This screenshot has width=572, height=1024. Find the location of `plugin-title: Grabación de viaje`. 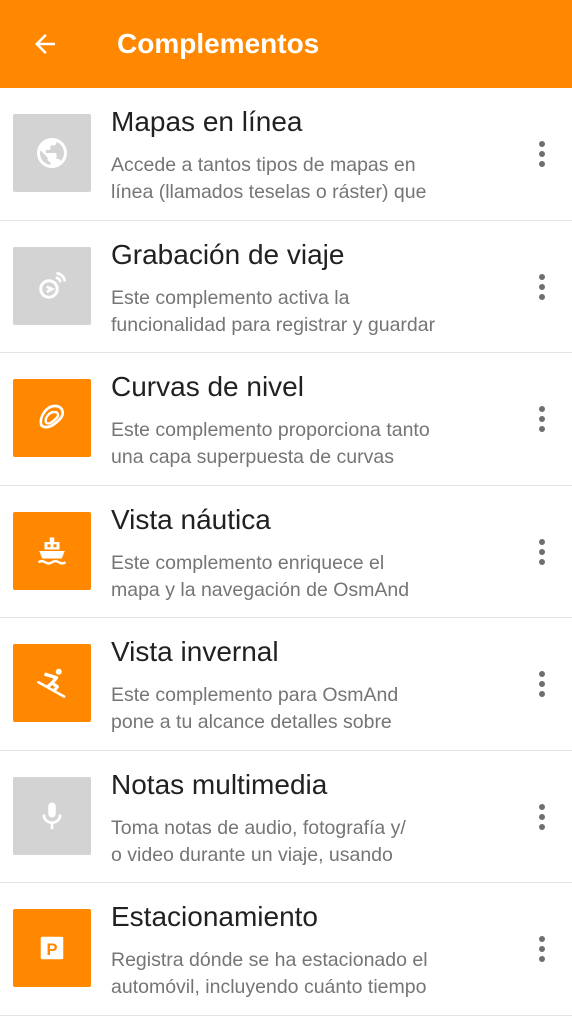

plugin-title: Grabación de viaje is located at coordinates (228, 254).